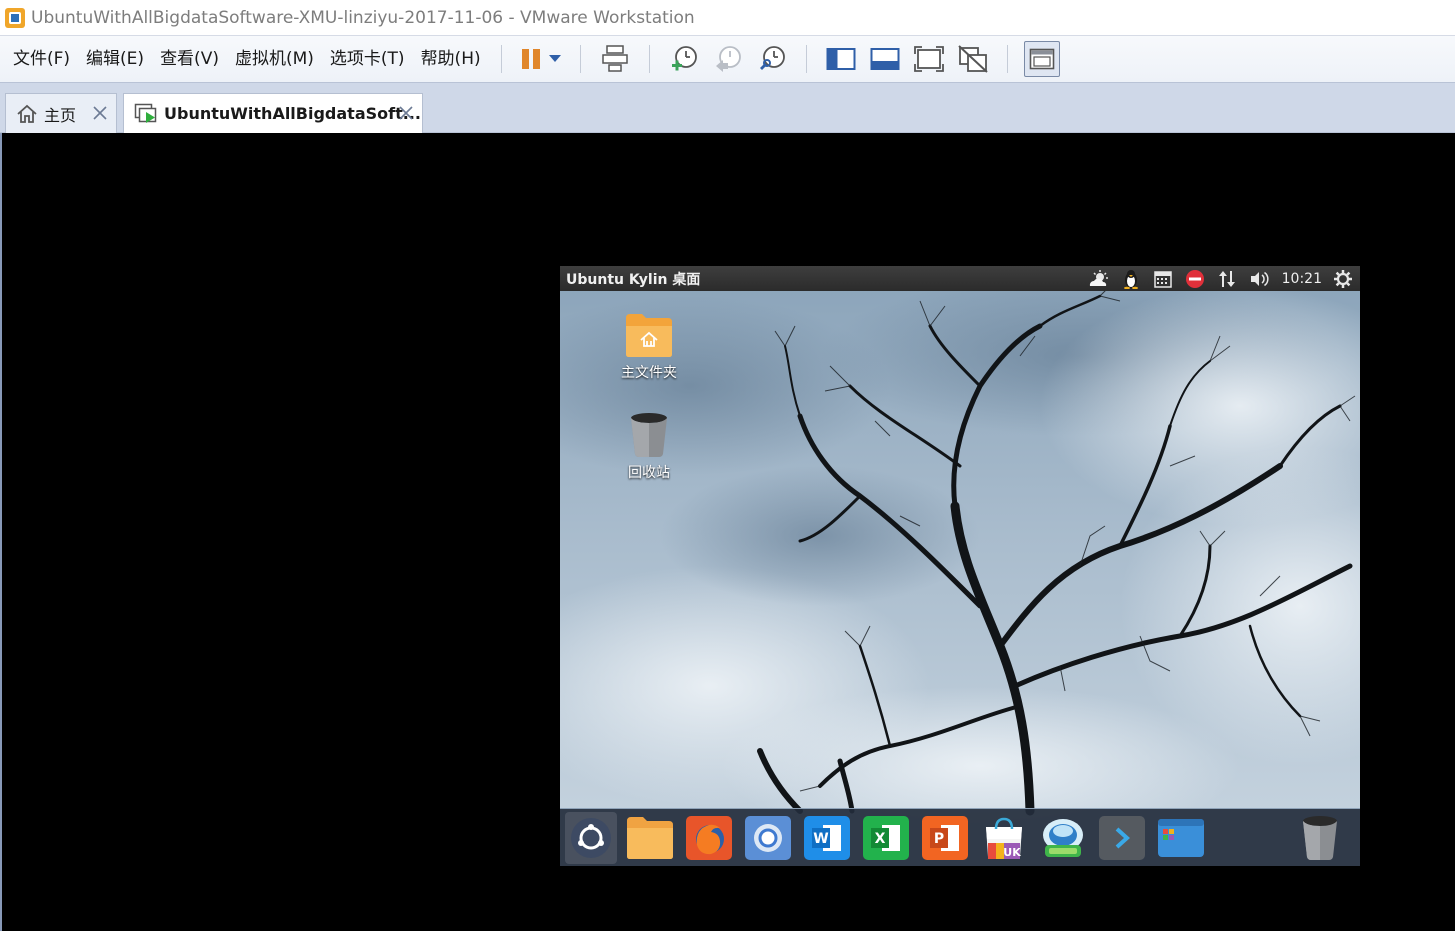 This screenshot has width=1455, height=931. I want to click on home-folder-icon, so click(649, 335).